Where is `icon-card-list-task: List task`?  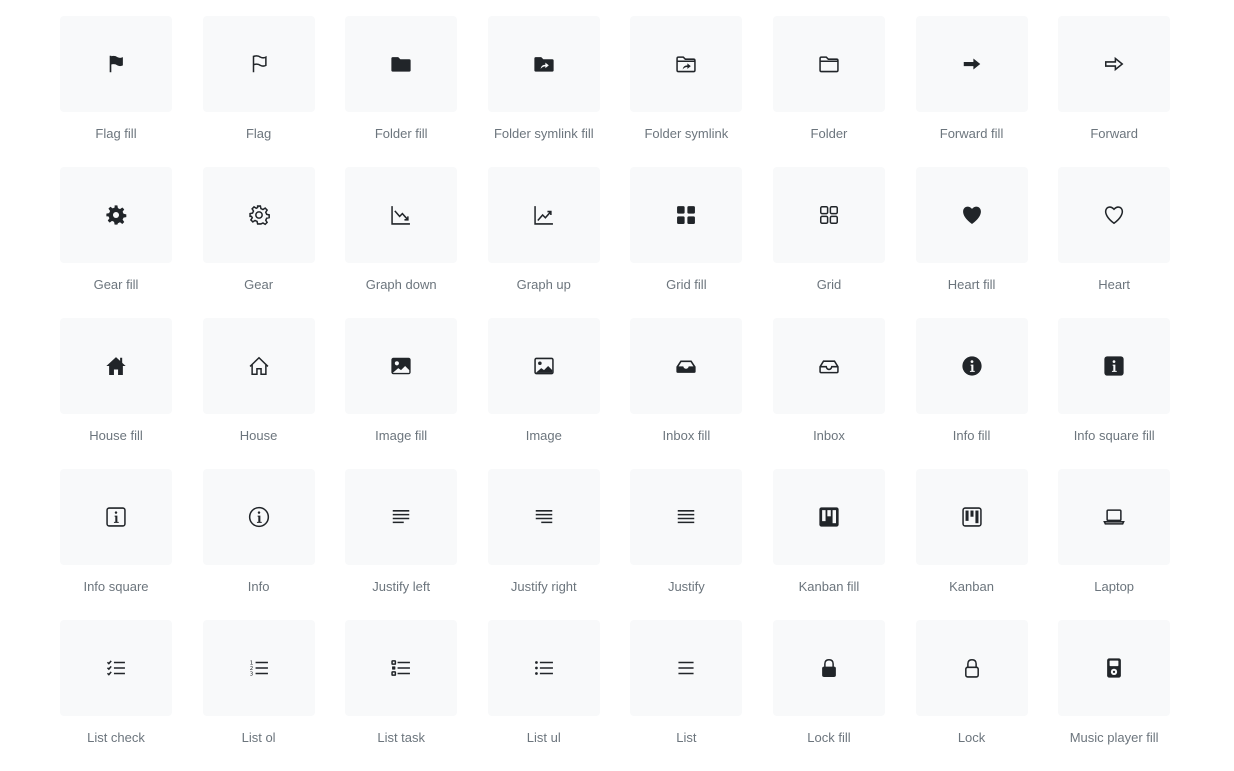 icon-card-list-task: List task is located at coordinates (401, 695).